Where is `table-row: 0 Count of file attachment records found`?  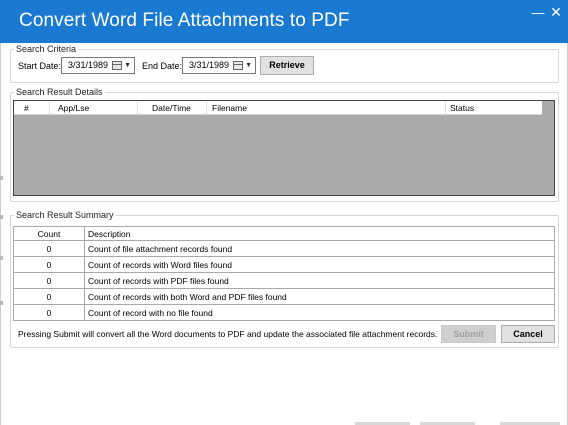 table-row: 0 Count of file attachment records found is located at coordinates (284, 248).